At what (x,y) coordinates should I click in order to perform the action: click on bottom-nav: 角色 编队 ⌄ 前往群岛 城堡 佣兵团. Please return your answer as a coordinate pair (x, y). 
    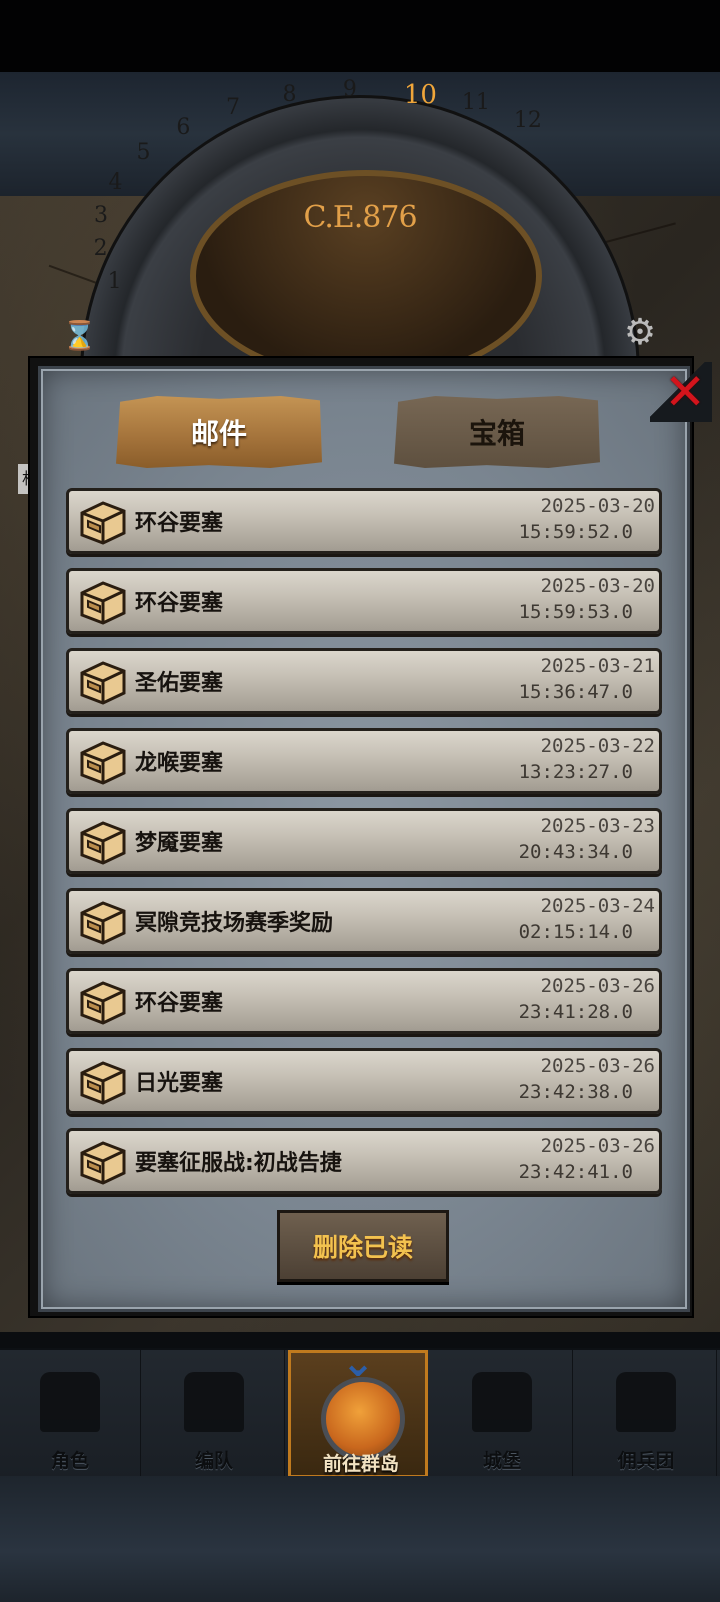
    Looking at the image, I should click on (360, 1410).